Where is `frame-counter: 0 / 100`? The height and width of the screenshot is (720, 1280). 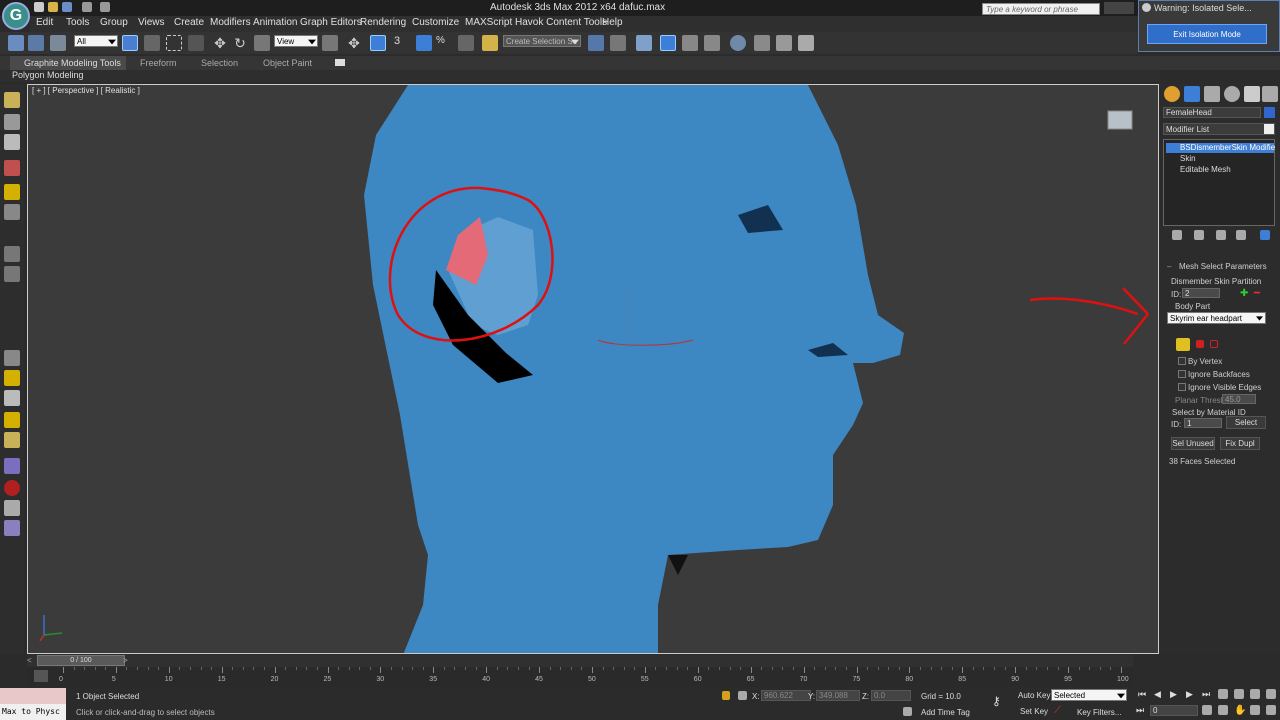 frame-counter: 0 / 100 is located at coordinates (81, 660).